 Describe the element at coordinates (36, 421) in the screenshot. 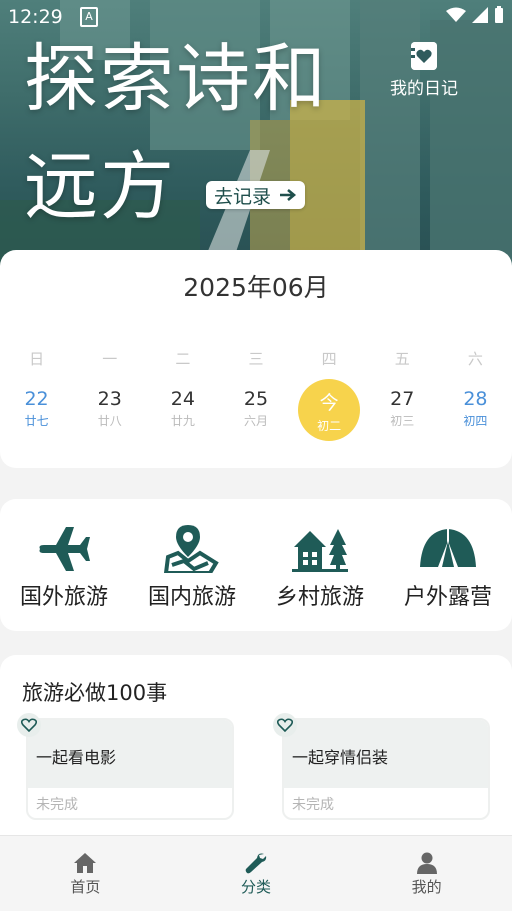

I see `lunar-date: 廿七` at that location.